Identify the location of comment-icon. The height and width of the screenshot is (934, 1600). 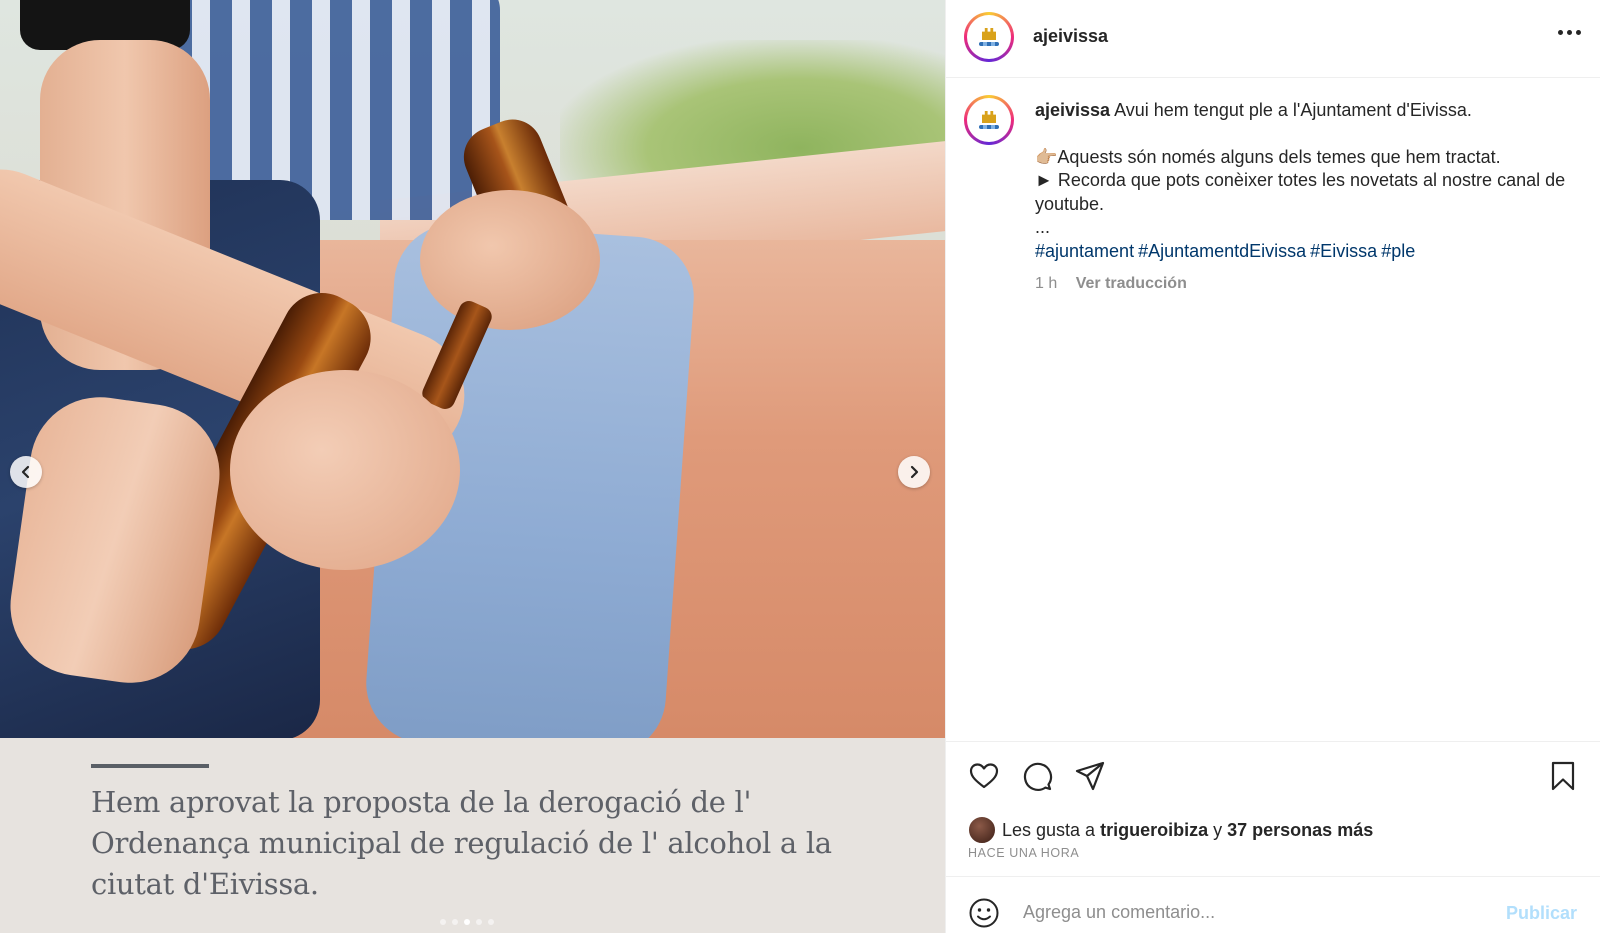
(1038, 776).